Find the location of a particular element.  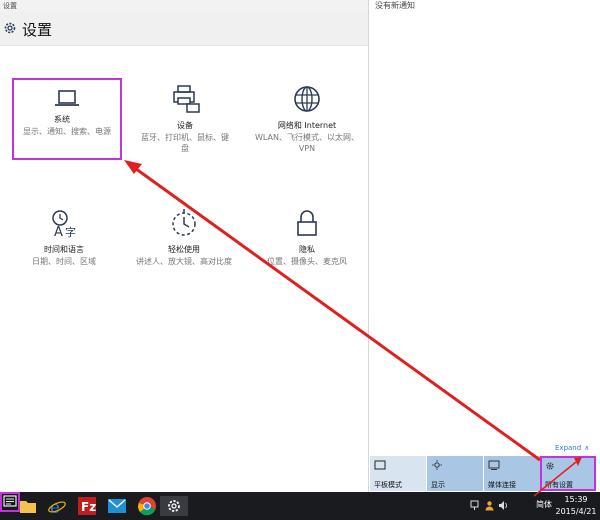

lock-icon is located at coordinates (307, 223).